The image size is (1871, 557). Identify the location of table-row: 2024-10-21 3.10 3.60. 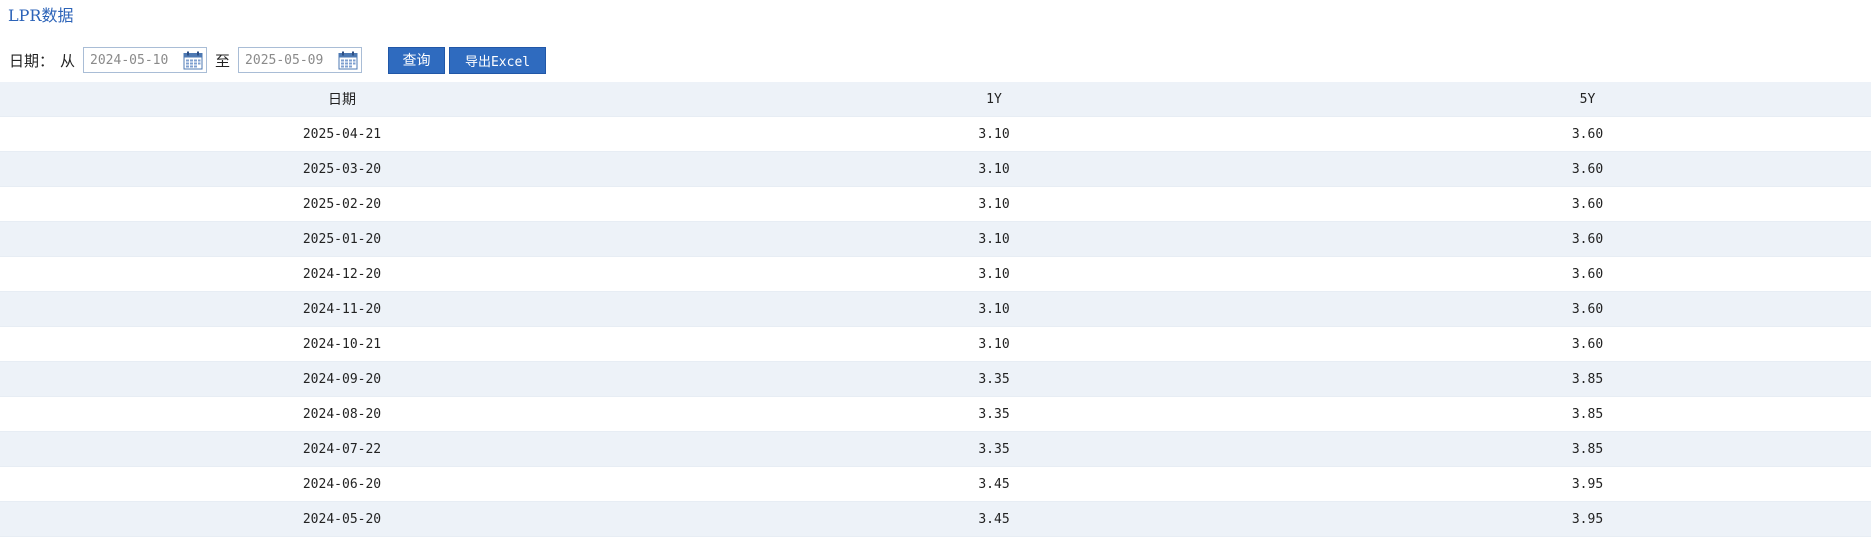
(935, 344).